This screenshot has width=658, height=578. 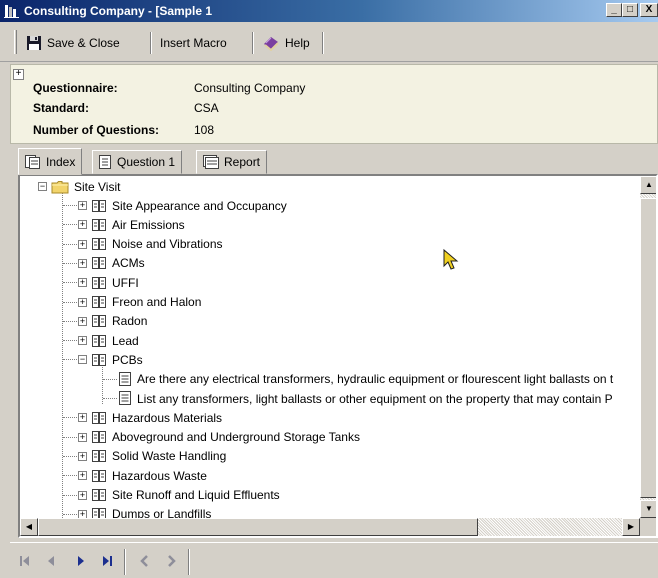 I want to click on vertical-scrollbar: ▲ ▼, so click(x=648, y=347).